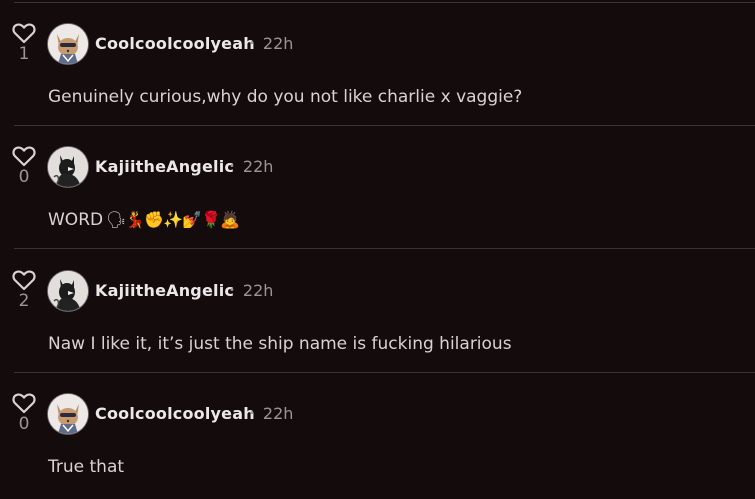 Image resolution: width=755 pixels, height=499 pixels. I want to click on comment-body: WORD, so click(76, 220).